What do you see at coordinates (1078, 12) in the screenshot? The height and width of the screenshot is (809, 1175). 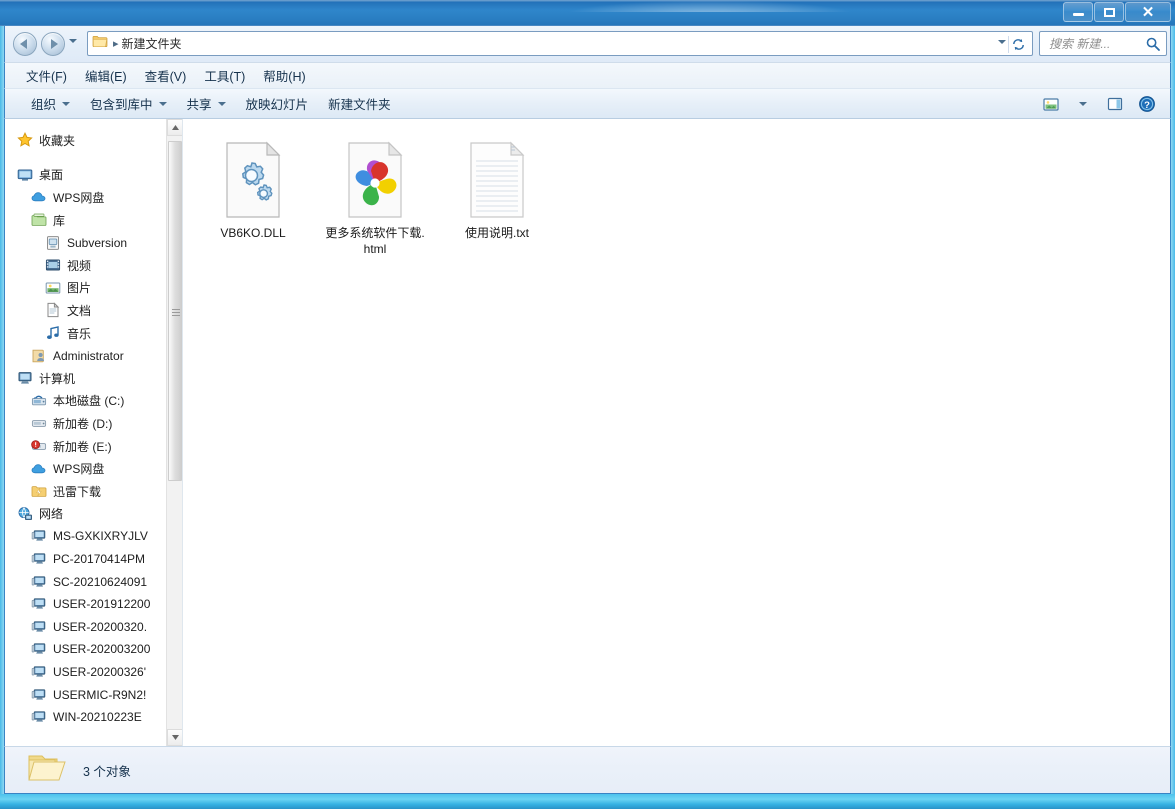 I see `minimize-button` at bounding box center [1078, 12].